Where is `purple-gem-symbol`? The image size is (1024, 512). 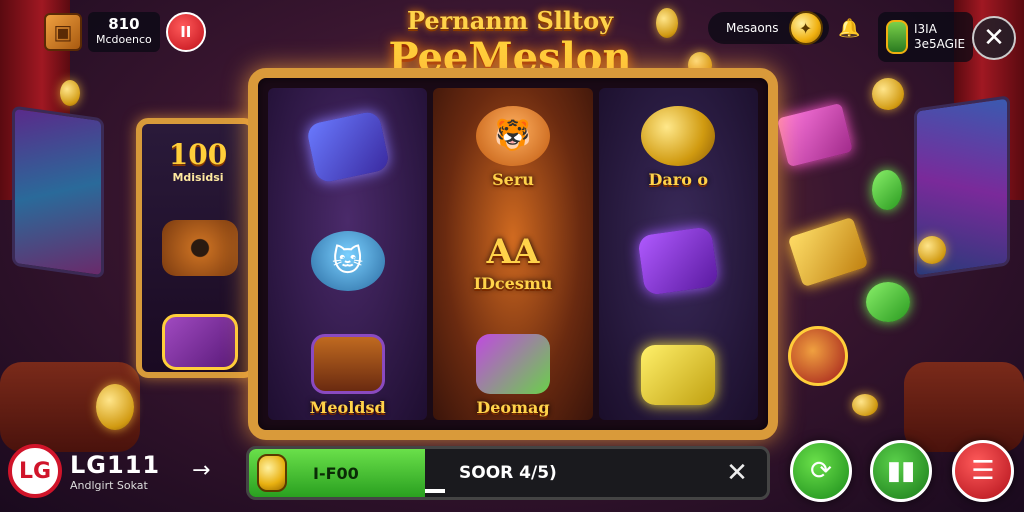 purple-gem-symbol is located at coordinates (678, 261).